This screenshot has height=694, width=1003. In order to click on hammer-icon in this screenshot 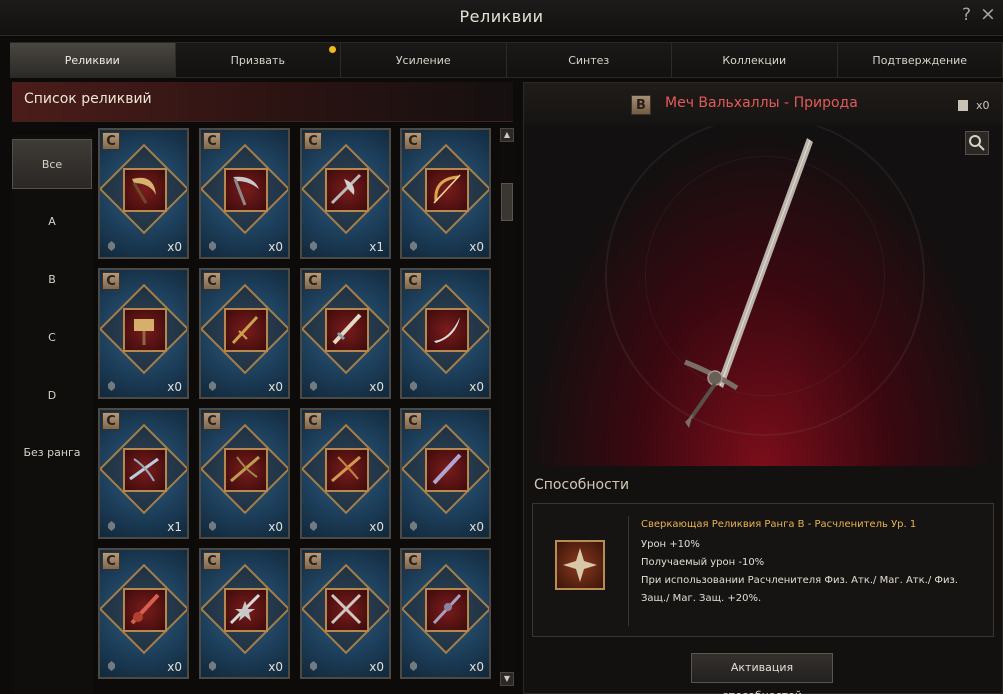, I will do `click(144, 332)`.